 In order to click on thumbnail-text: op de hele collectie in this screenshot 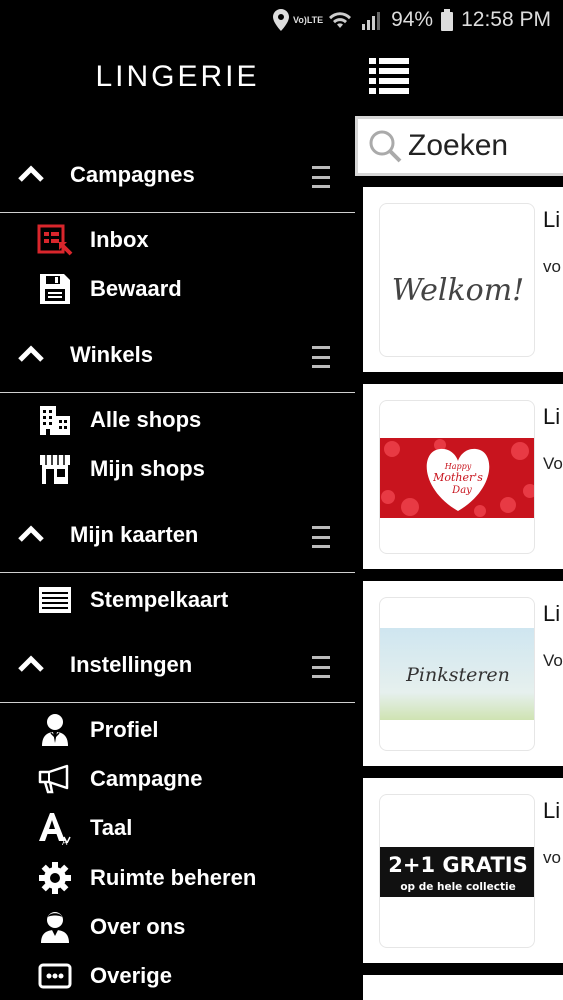, I will do `click(457, 887)`.